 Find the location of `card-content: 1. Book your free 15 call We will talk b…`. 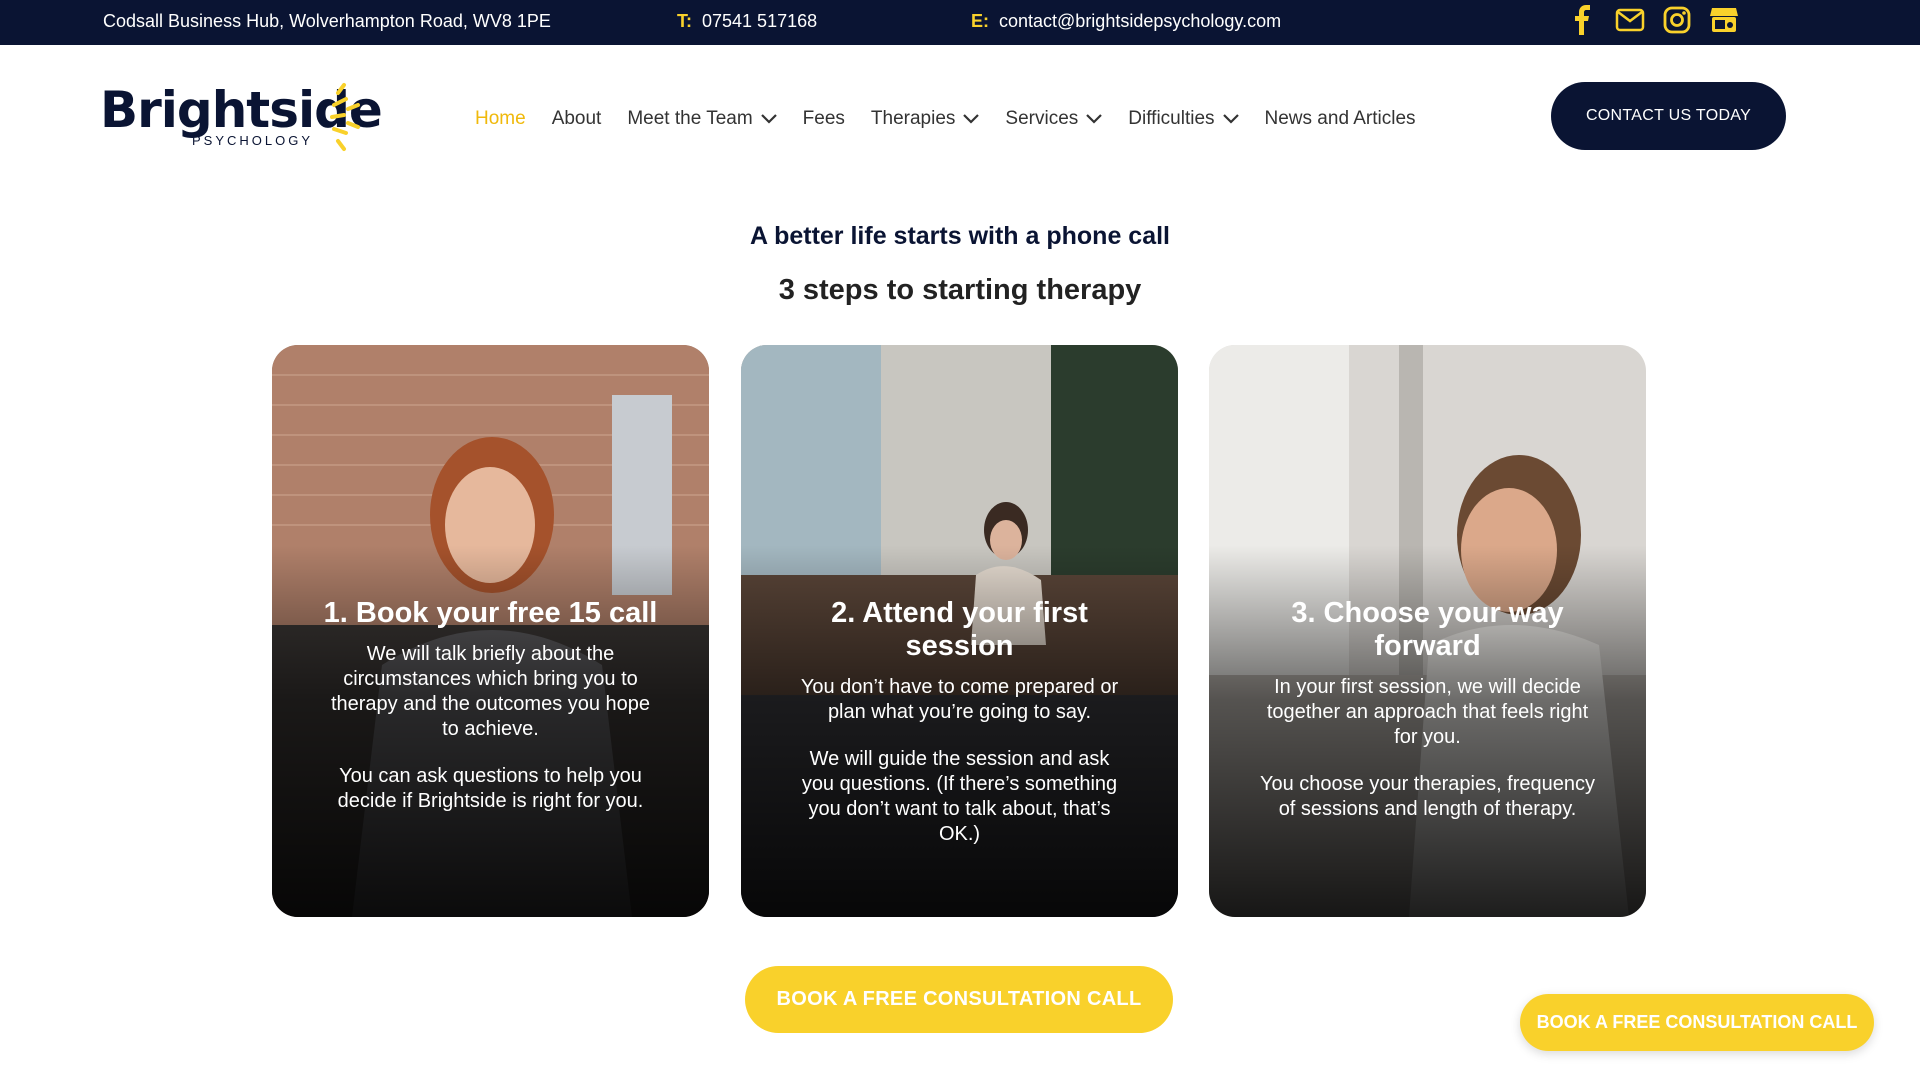

card-content: 1. Book your free 15 call We will talk b… is located at coordinates (490, 716).